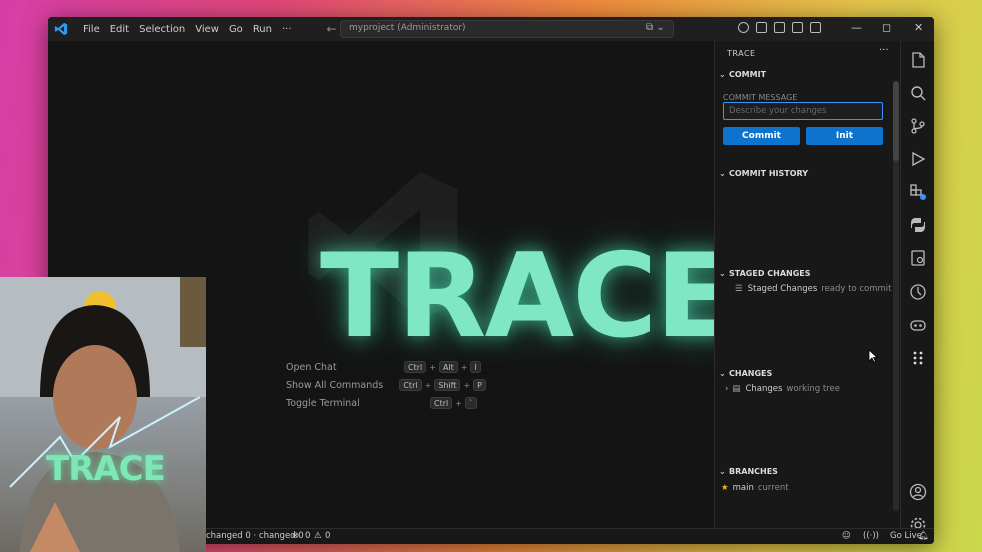 Image resolution: width=982 pixels, height=552 pixels. I want to click on staged-changes-item: ☰ Staged Changes ready to commit, so click(813, 289).